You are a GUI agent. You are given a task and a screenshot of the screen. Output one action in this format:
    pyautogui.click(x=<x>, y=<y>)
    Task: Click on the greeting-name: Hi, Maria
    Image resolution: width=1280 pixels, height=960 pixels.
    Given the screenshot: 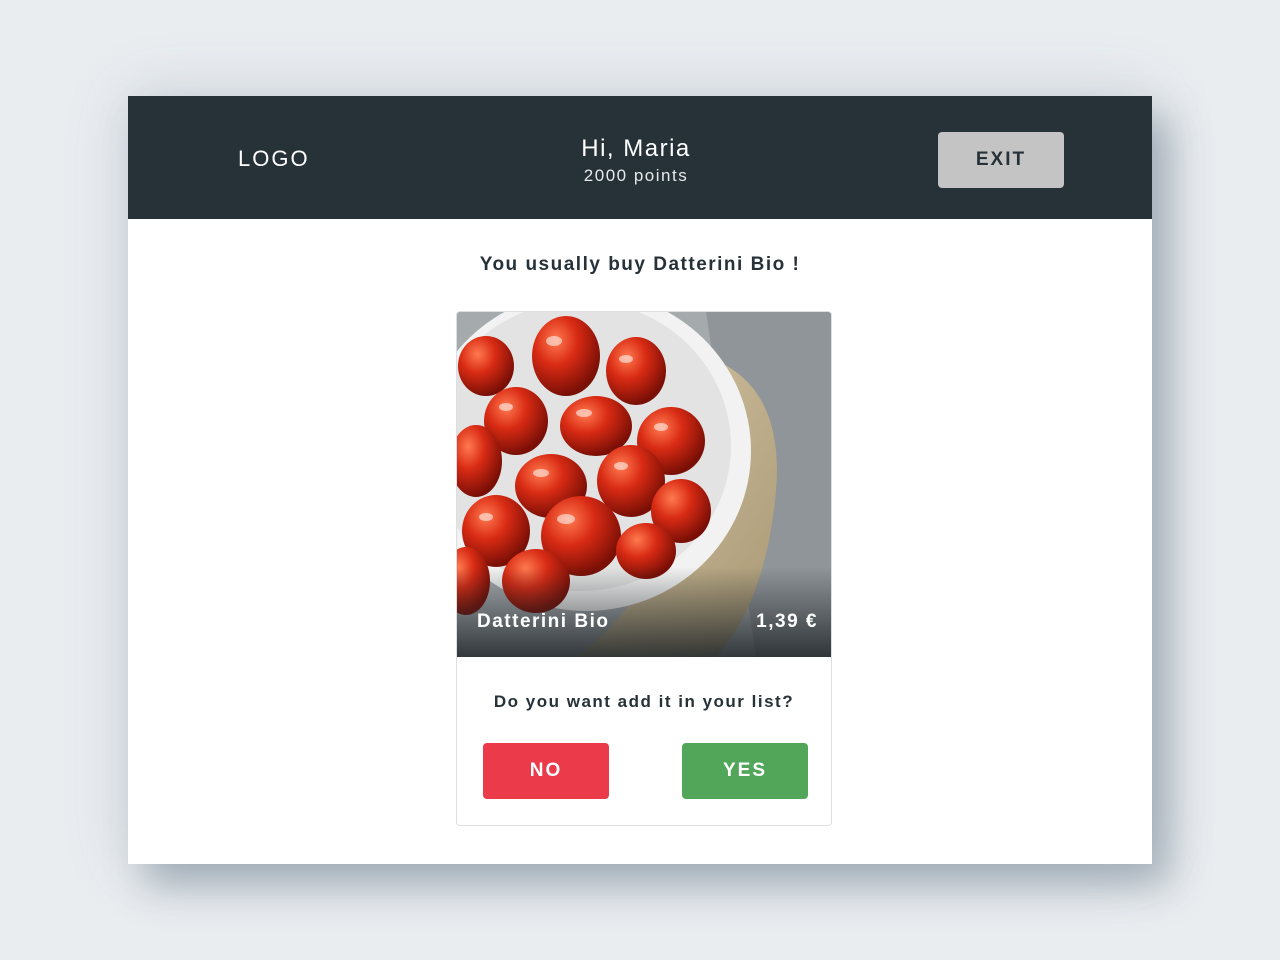 What is the action you would take?
    pyautogui.click(x=636, y=148)
    